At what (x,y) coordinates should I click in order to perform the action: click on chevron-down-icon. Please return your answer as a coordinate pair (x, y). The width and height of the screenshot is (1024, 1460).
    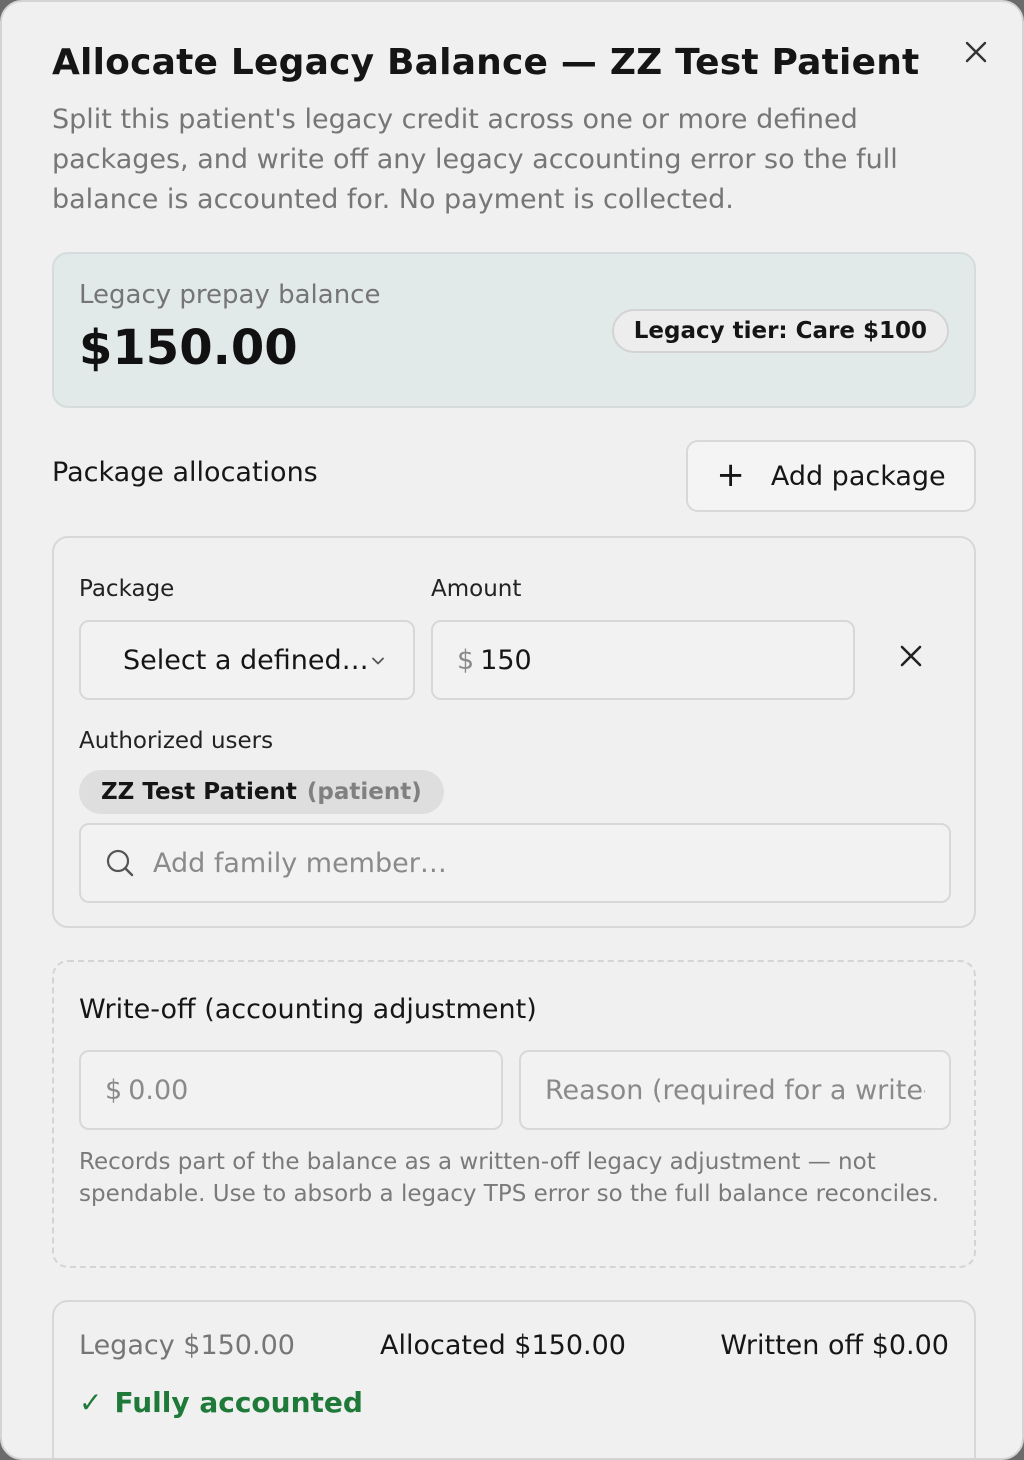
    Looking at the image, I should click on (378, 661).